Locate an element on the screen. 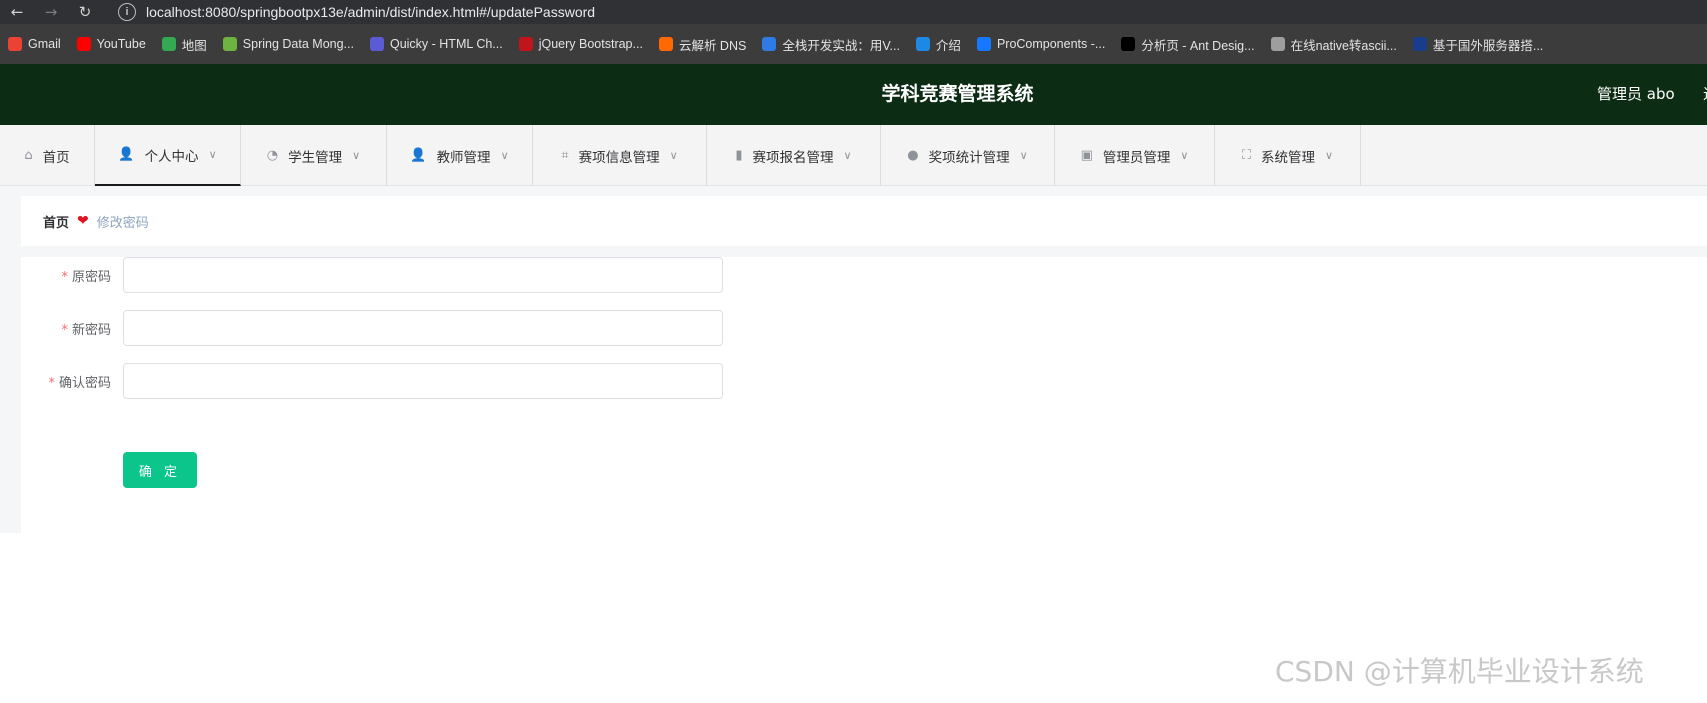 The width and height of the screenshot is (1707, 703). forward-arrow-icon: → is located at coordinates (51, 12).